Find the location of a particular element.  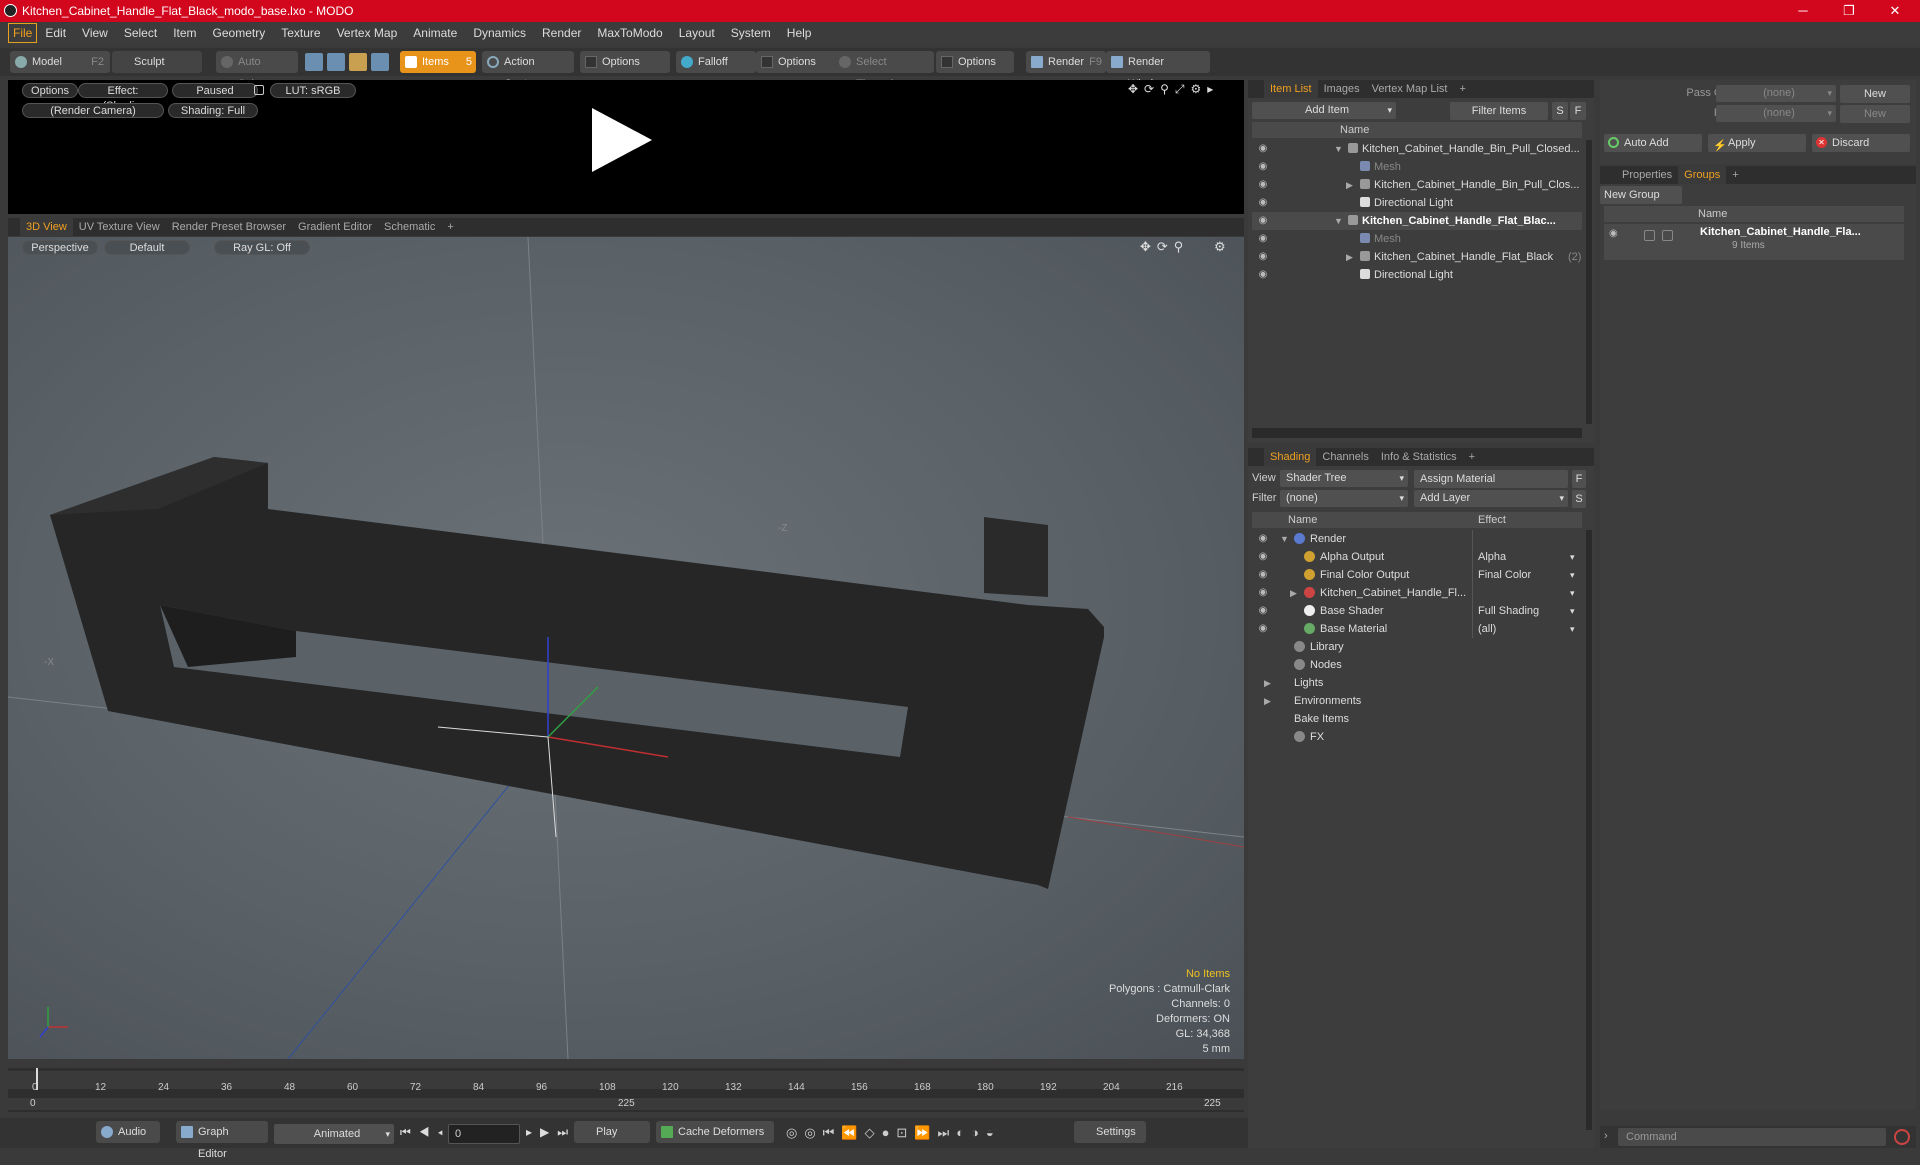

assign-f-button: F is located at coordinates (1579, 479).